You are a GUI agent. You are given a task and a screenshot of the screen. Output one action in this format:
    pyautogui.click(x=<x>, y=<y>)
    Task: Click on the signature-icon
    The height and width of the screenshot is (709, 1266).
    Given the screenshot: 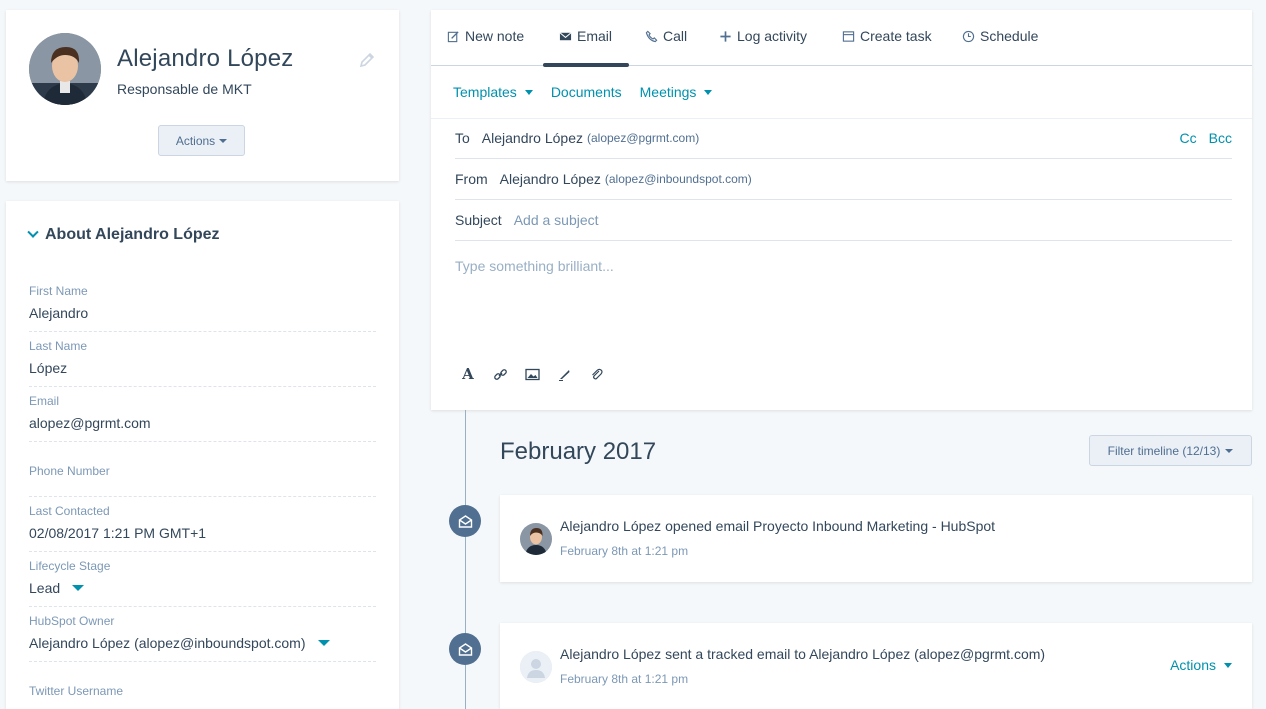 What is the action you would take?
    pyautogui.click(x=564, y=374)
    